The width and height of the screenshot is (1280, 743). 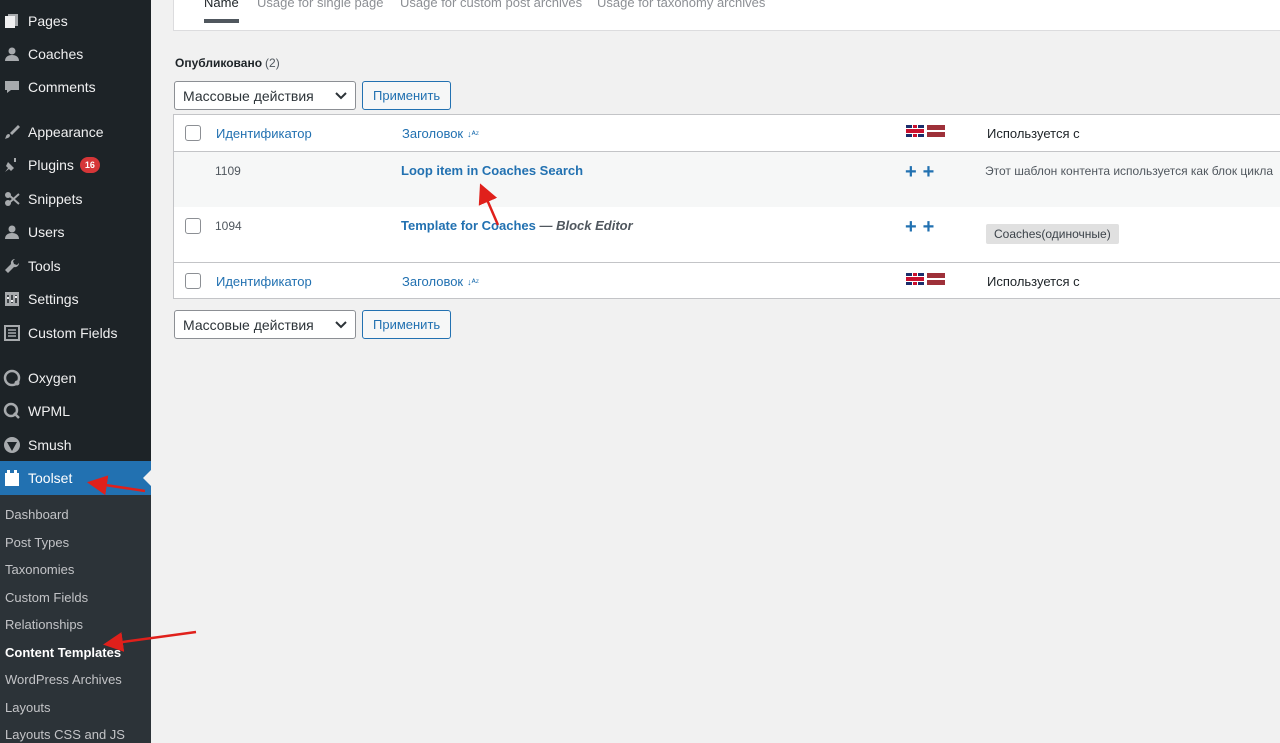 What do you see at coordinates (65, 734) in the screenshot?
I see `submenu-layouts-css-js: Layouts CSS and JS` at bounding box center [65, 734].